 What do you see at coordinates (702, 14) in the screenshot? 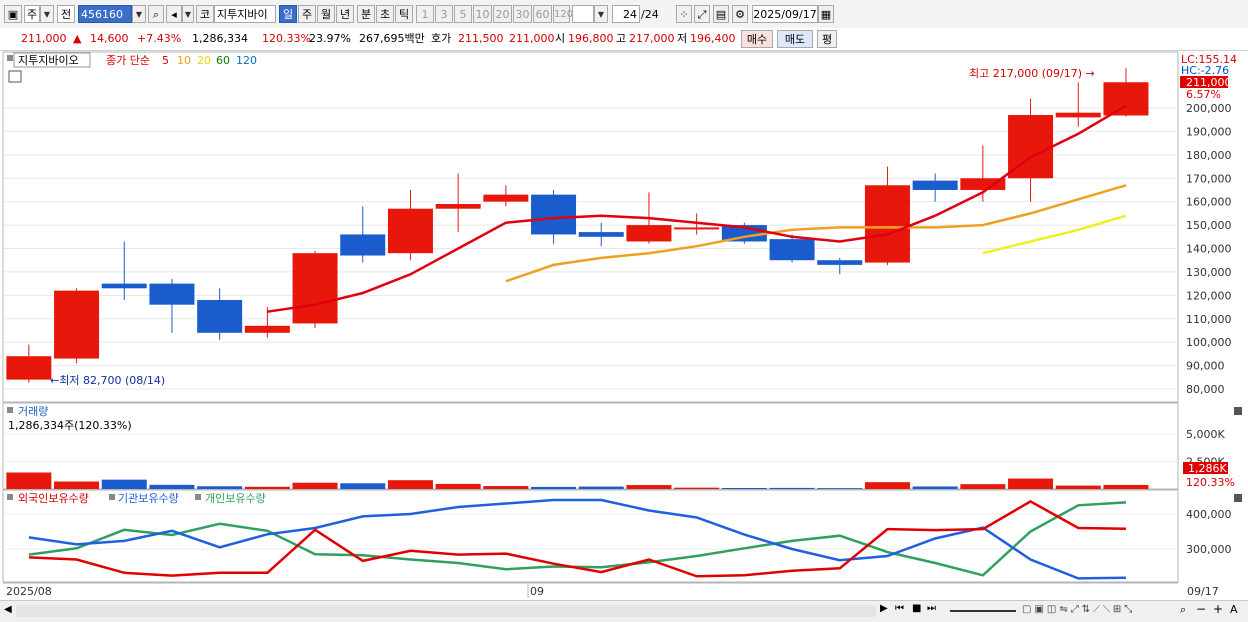
I see `crosshair-icon: ⤢` at bounding box center [702, 14].